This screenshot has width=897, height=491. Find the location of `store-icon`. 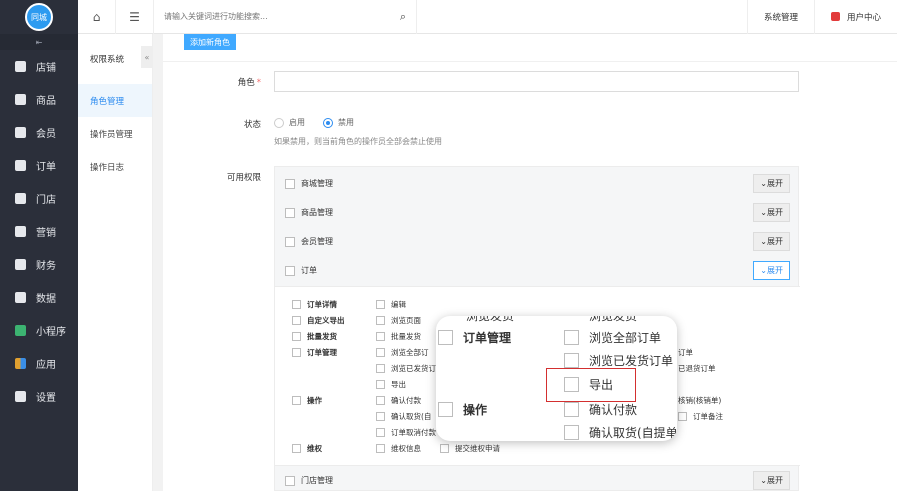

store-icon is located at coordinates (20, 198).